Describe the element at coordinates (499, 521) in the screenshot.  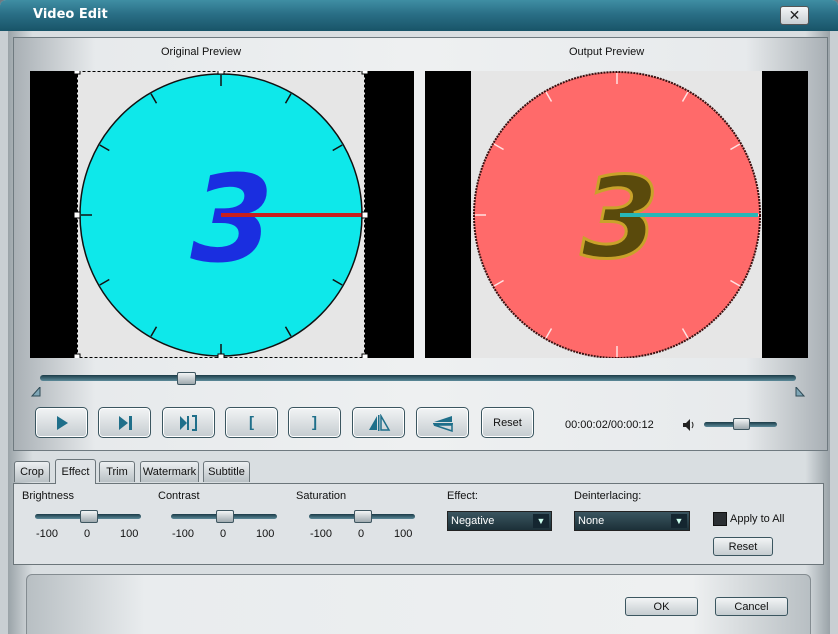
I see `effect-dropdown: Negative ▼` at that location.